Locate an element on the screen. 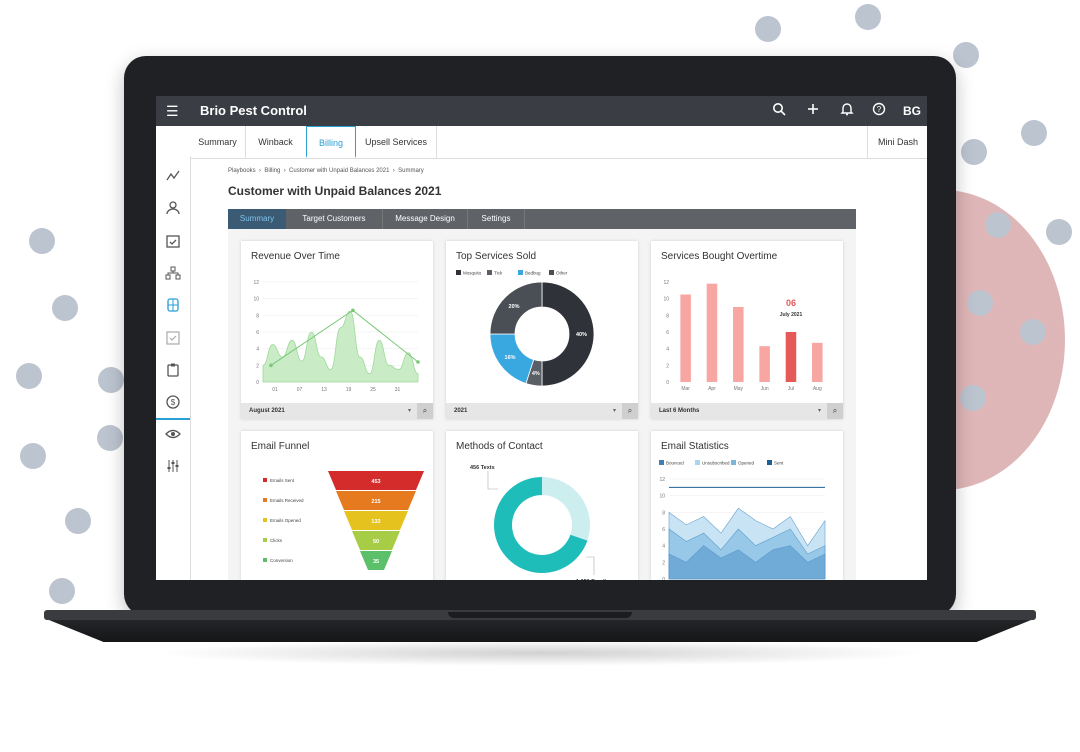 This screenshot has height=752, width=1080. top-services-chart: Mosquito Tick Bedbug Other 40% 4% 16% 20% is located at coordinates (525, 328).